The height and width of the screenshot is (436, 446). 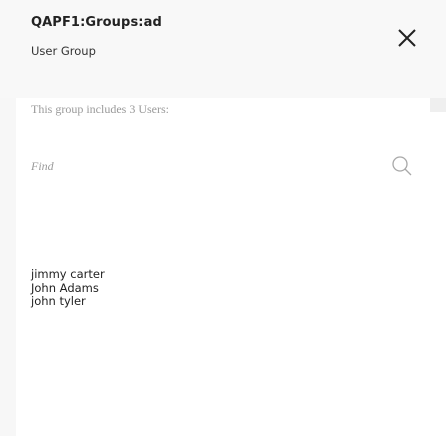 I want to click on search-input, so click(x=211, y=166).